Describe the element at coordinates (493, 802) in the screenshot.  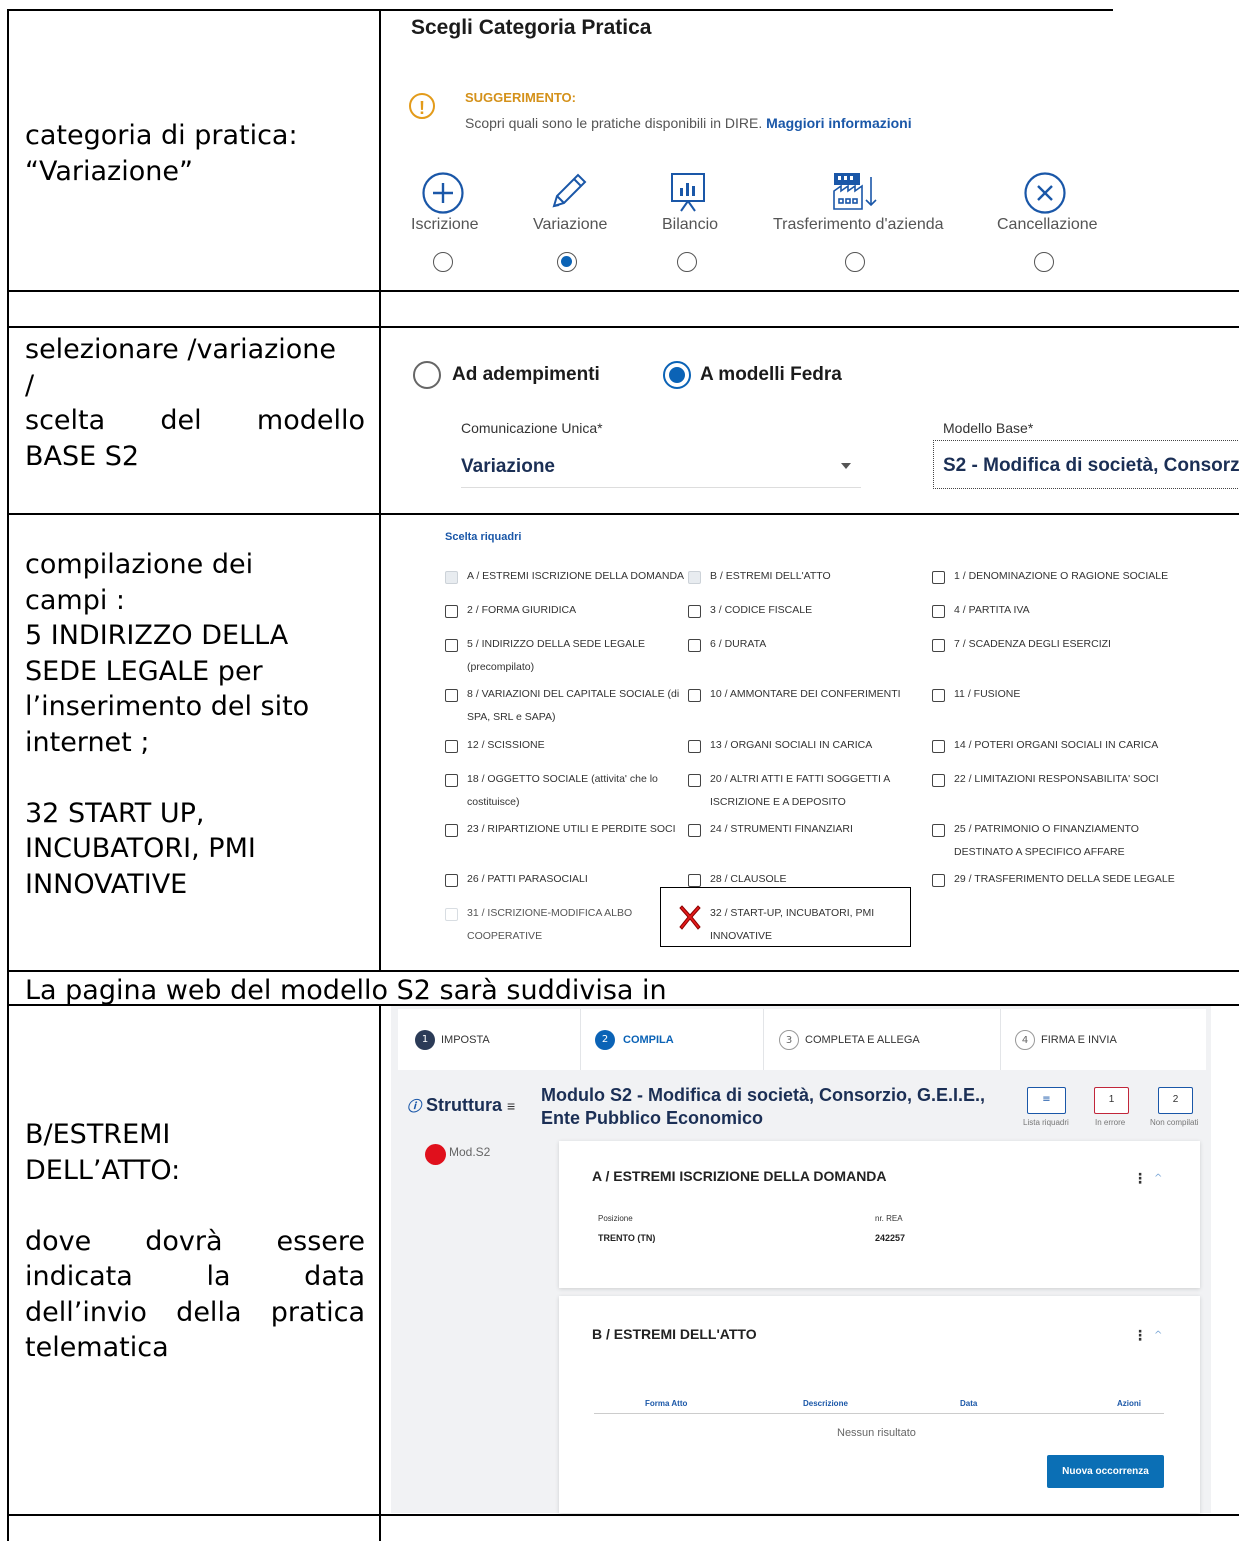
I see `riquadro-label-line: costituisce)` at that location.